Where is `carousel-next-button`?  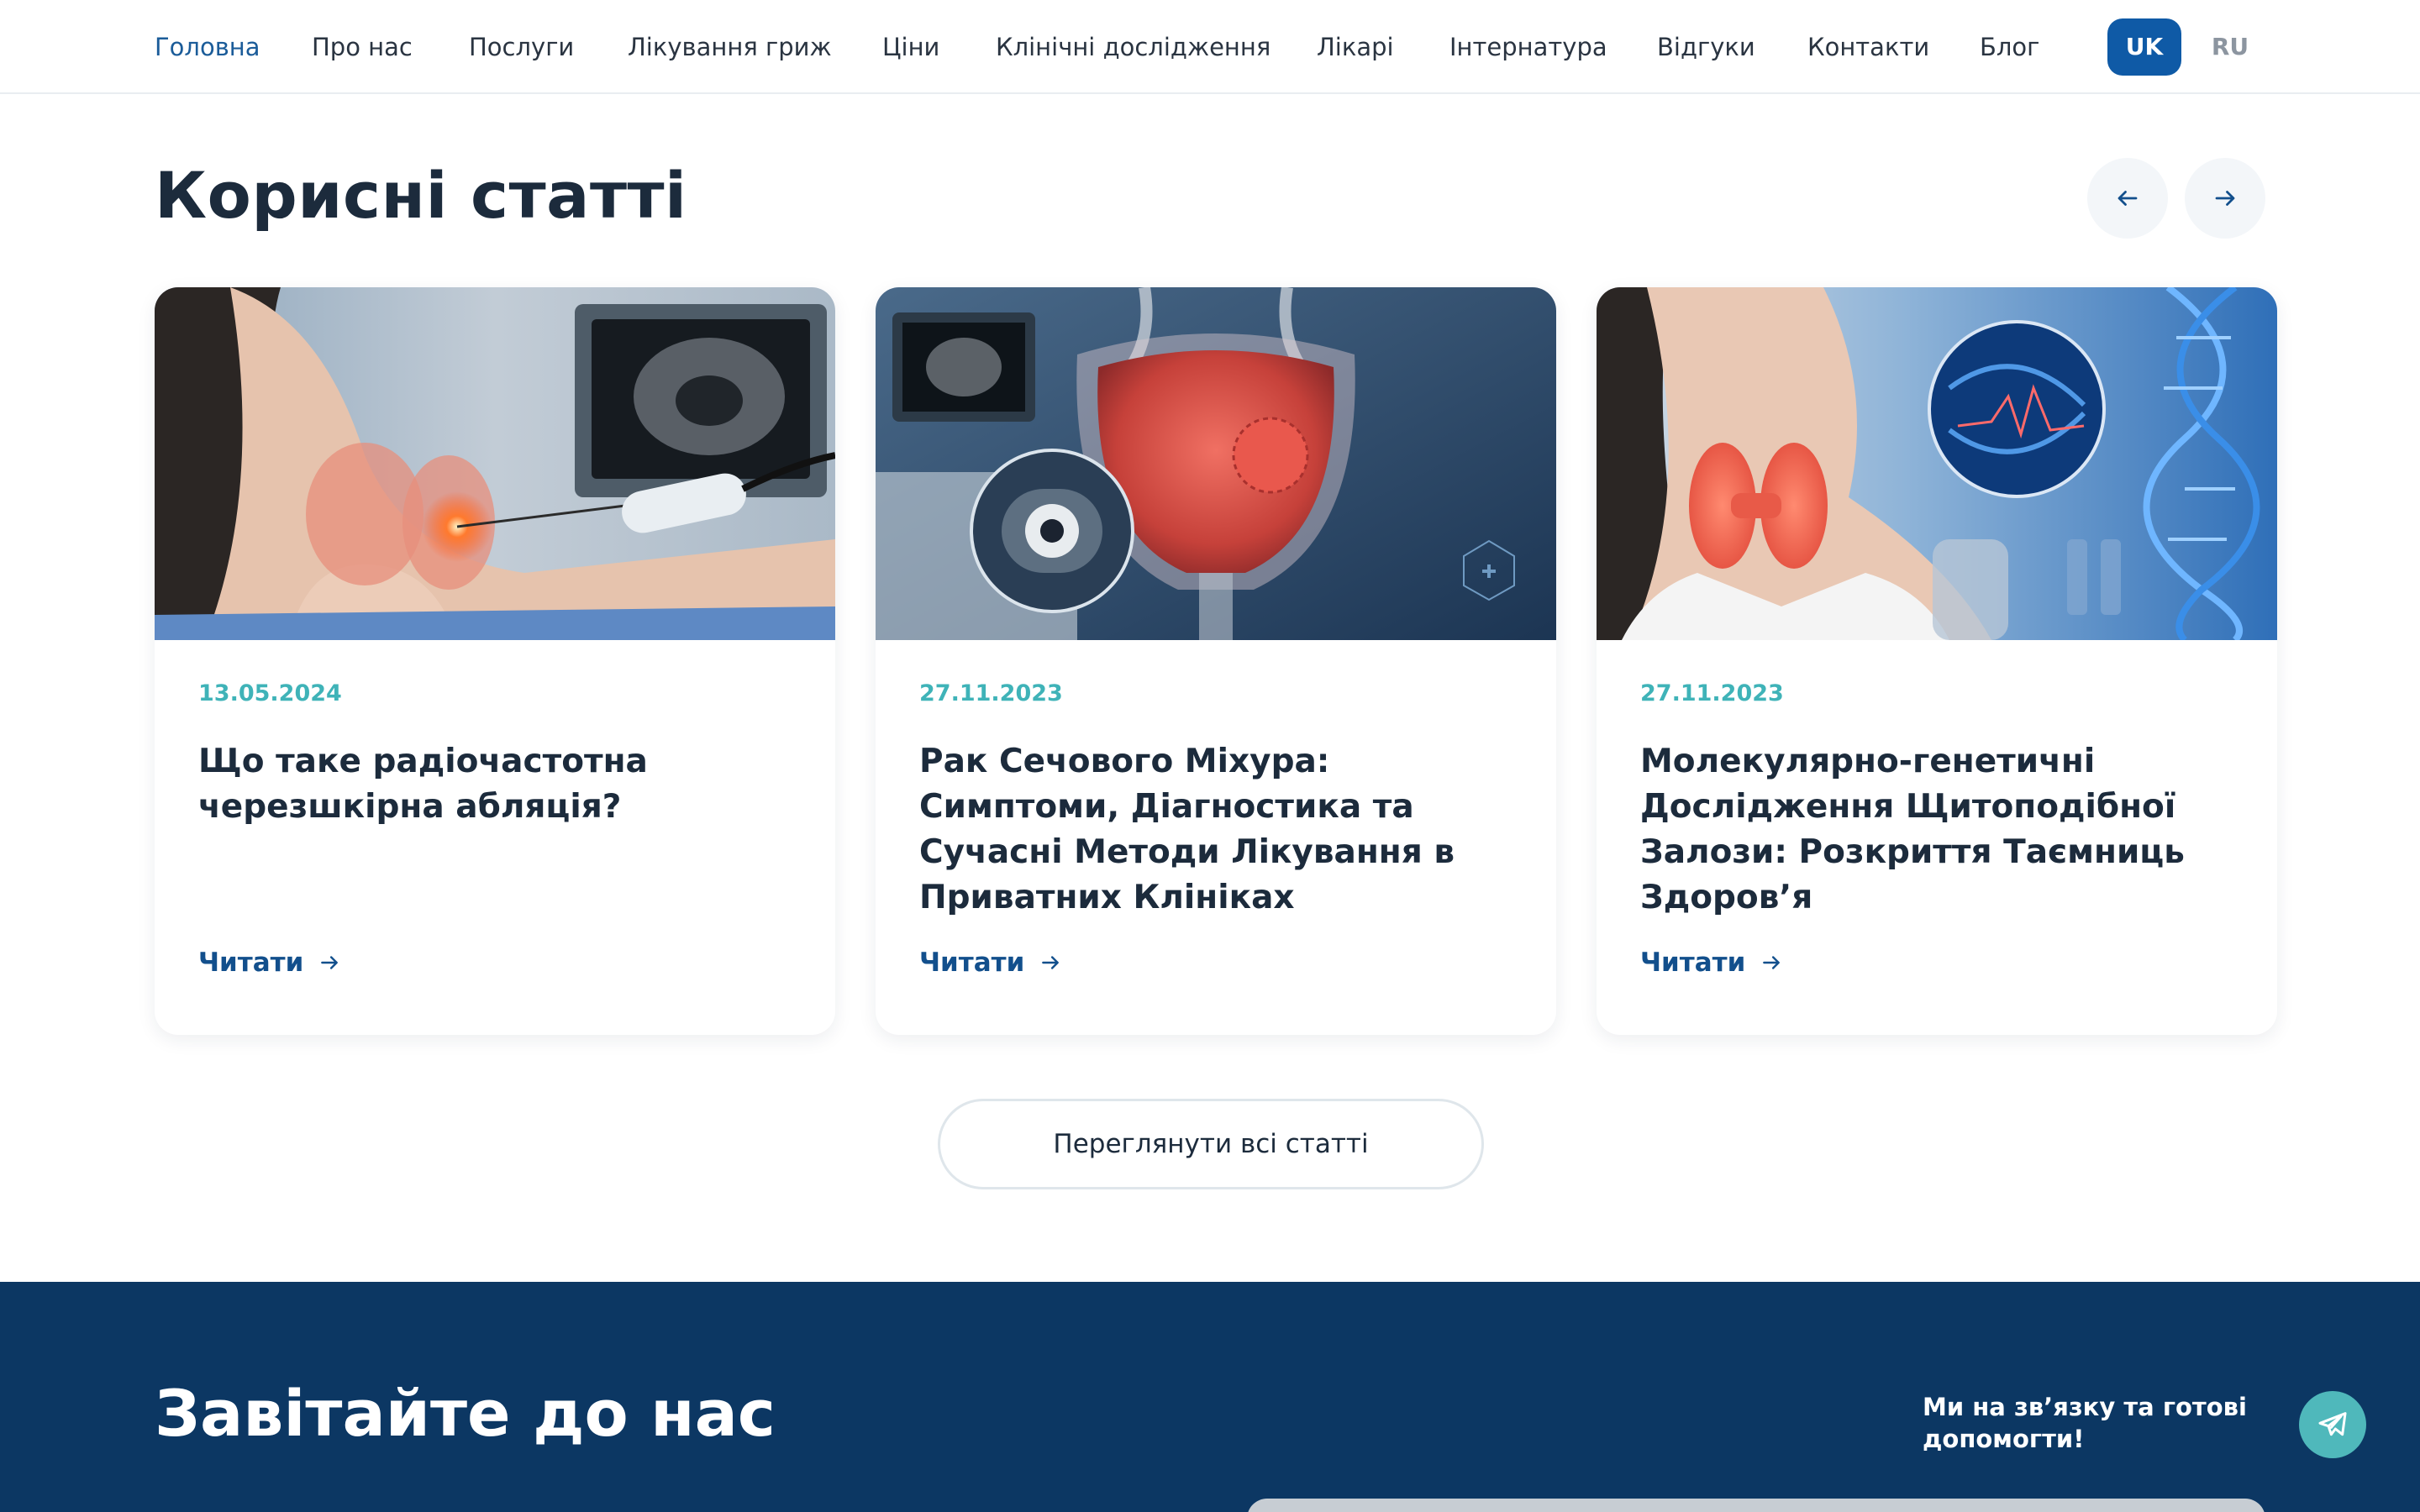
carousel-next-button is located at coordinates (2225, 198).